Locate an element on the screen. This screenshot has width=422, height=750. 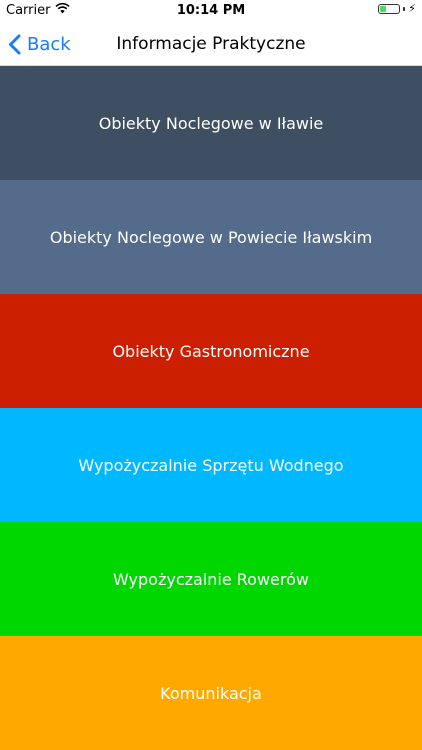
charging-icon: ⚡ is located at coordinates (412, 8).